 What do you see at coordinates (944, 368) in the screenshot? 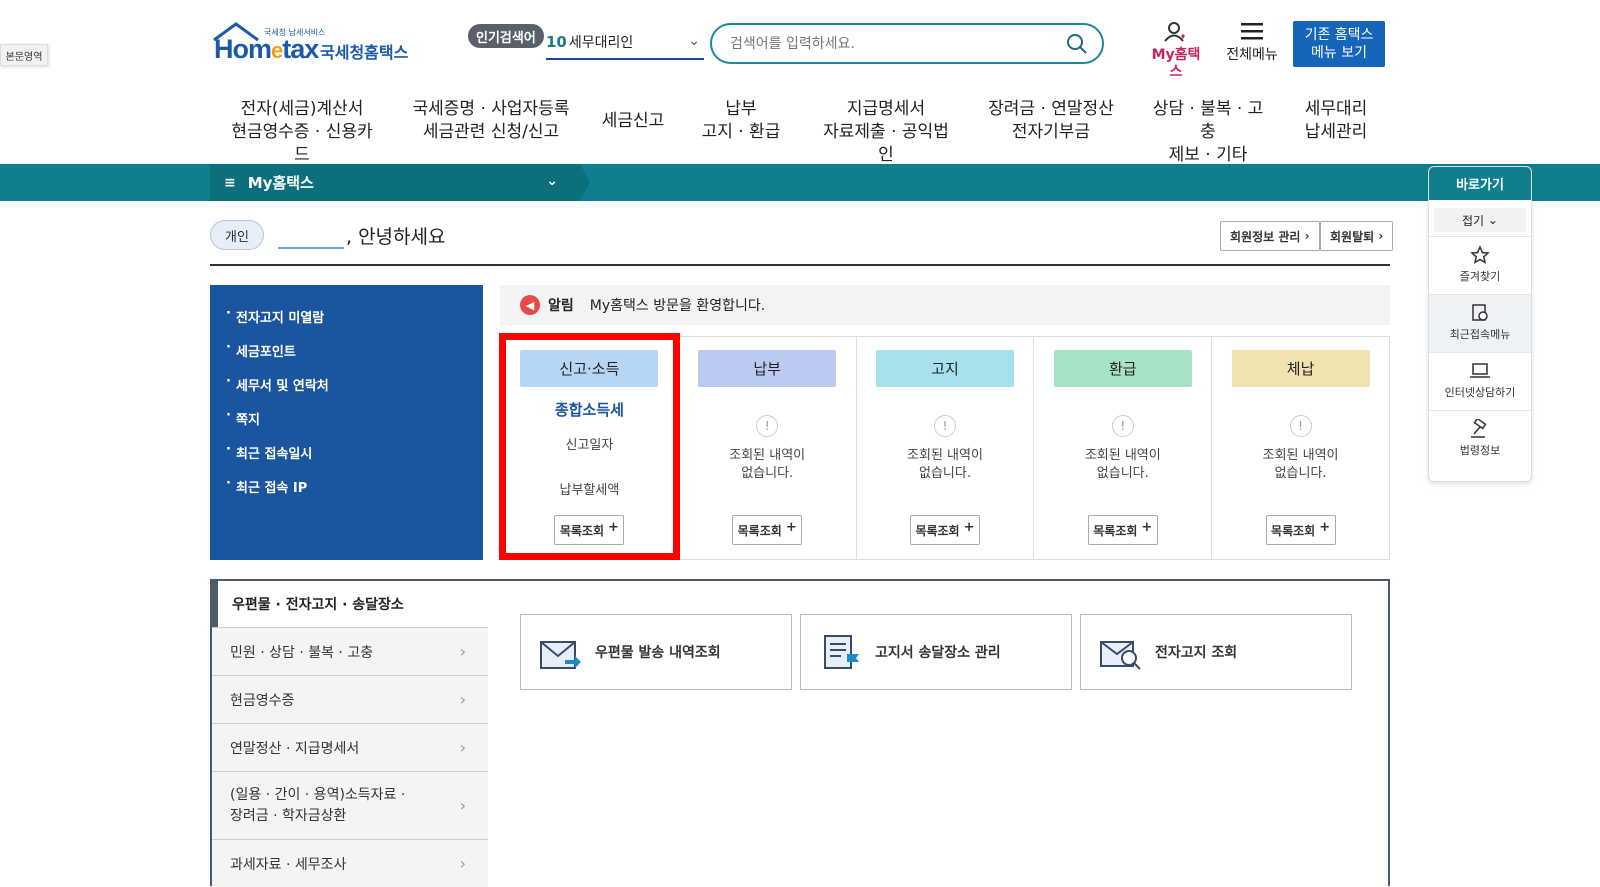
I see `card-header: 고지` at bounding box center [944, 368].